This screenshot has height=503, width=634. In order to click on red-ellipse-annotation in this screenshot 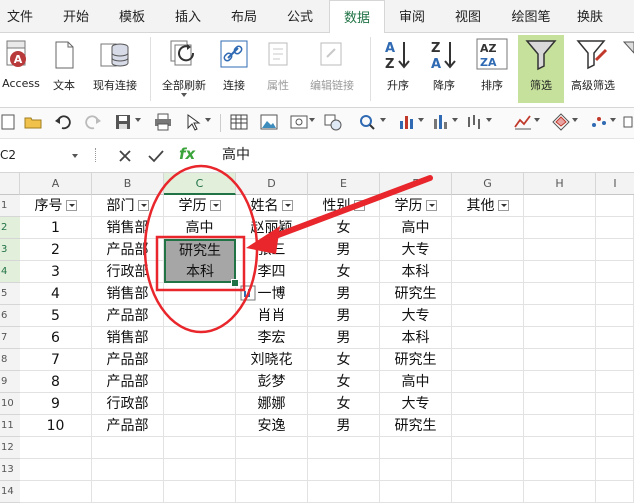, I will do `click(201, 249)`.